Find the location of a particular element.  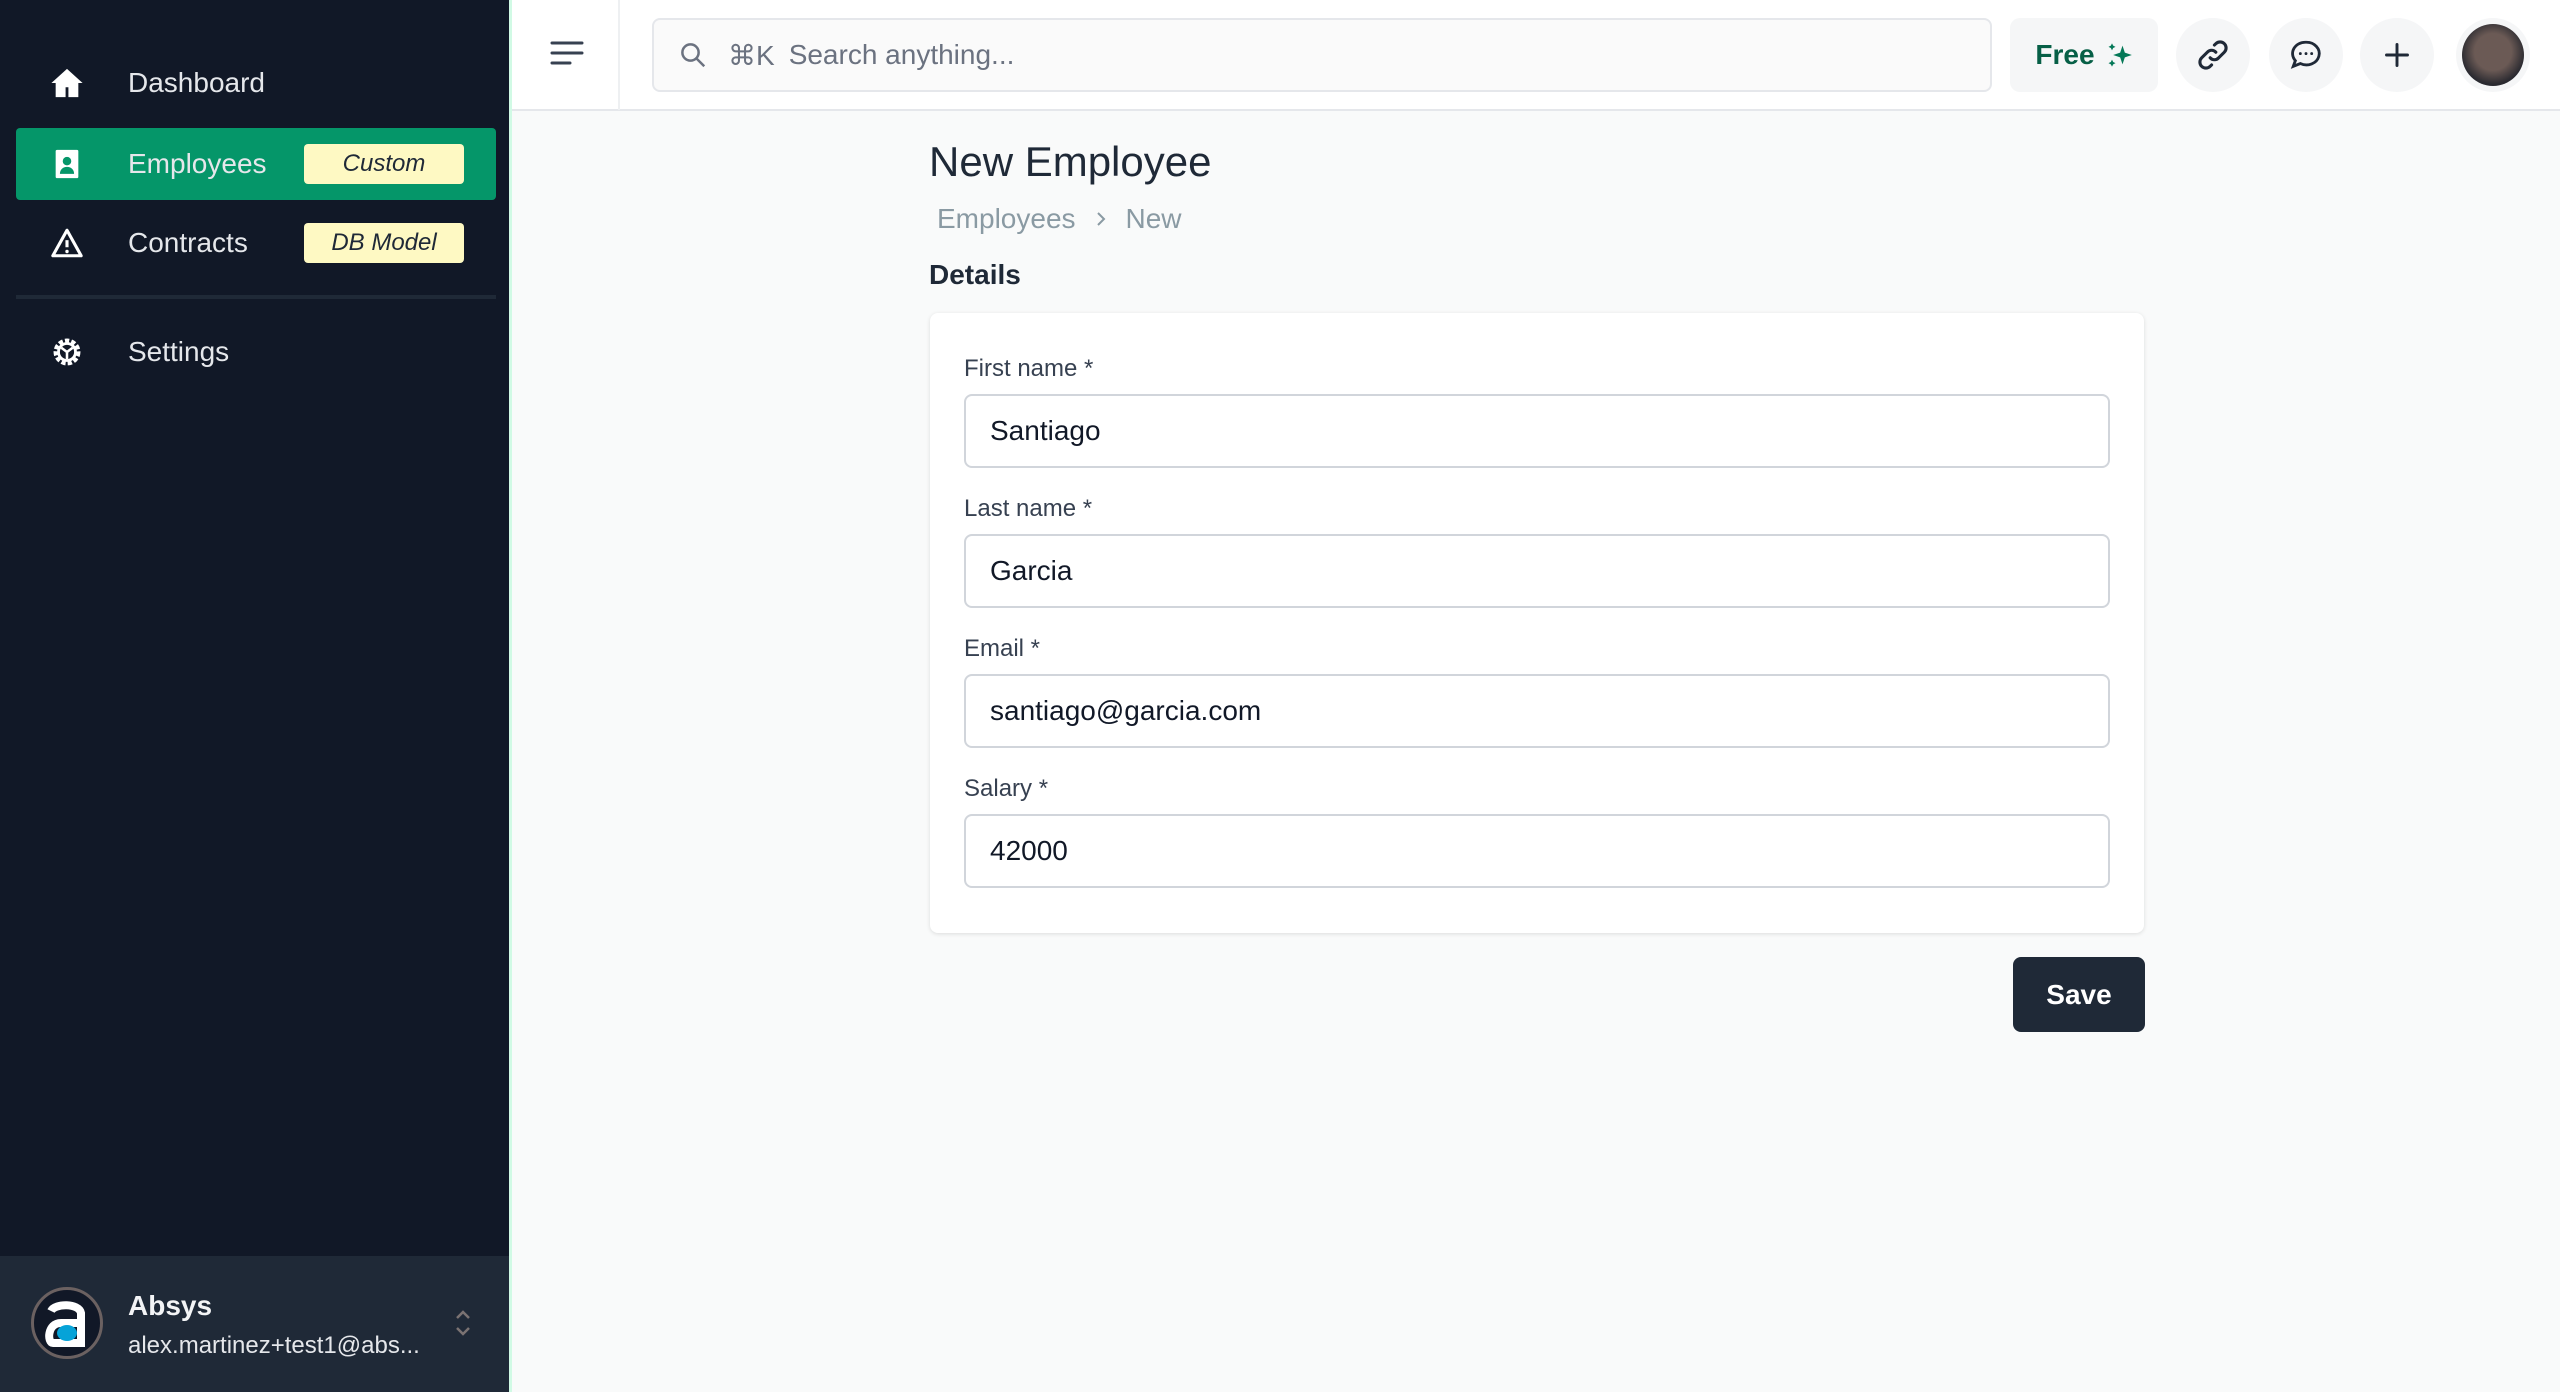

custom-badge: Custom is located at coordinates (384, 164).